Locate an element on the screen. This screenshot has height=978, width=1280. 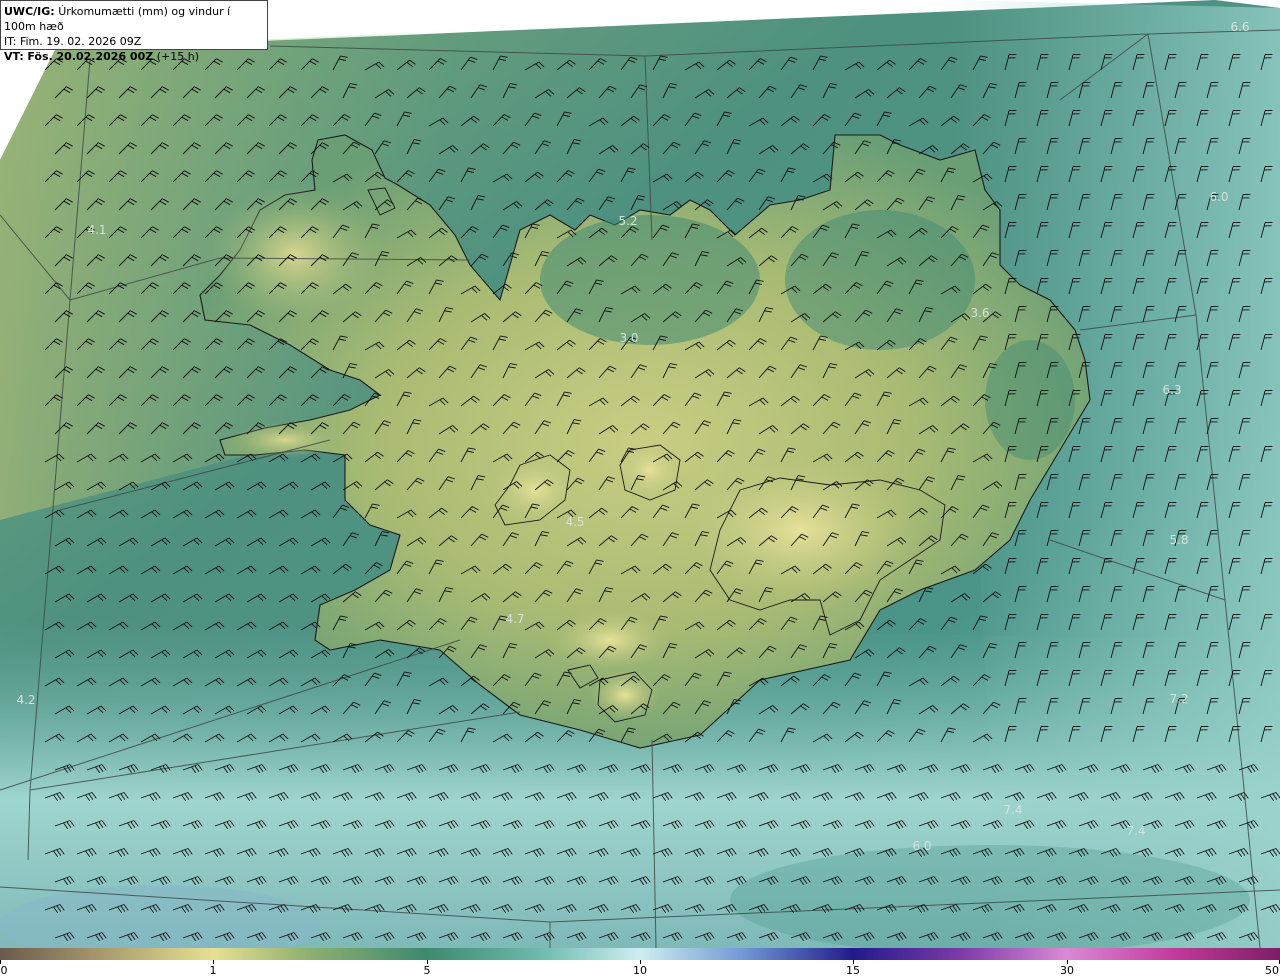
issue-time-label: IT: is located at coordinates (10, 41).